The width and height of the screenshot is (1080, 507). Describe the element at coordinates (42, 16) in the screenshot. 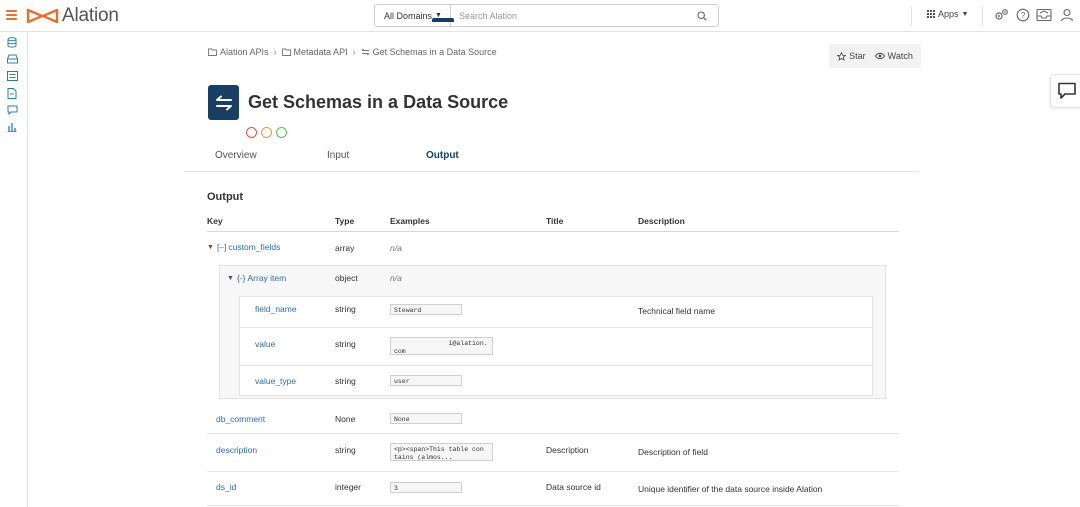

I see `alation-bowtie-icon` at that location.